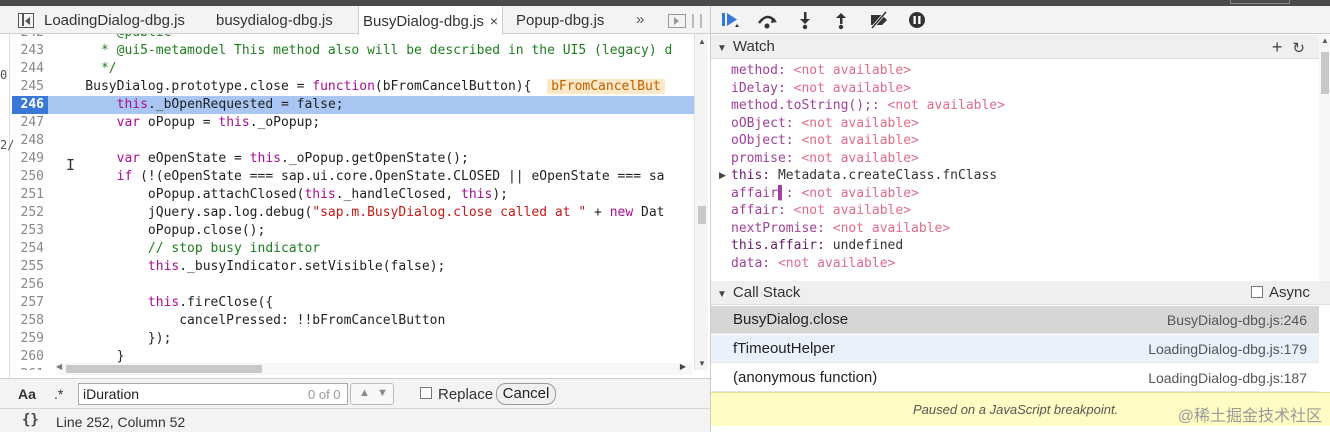  I want to click on callstack-section-header: ▼ Call Stack Async, so click(1020, 293).